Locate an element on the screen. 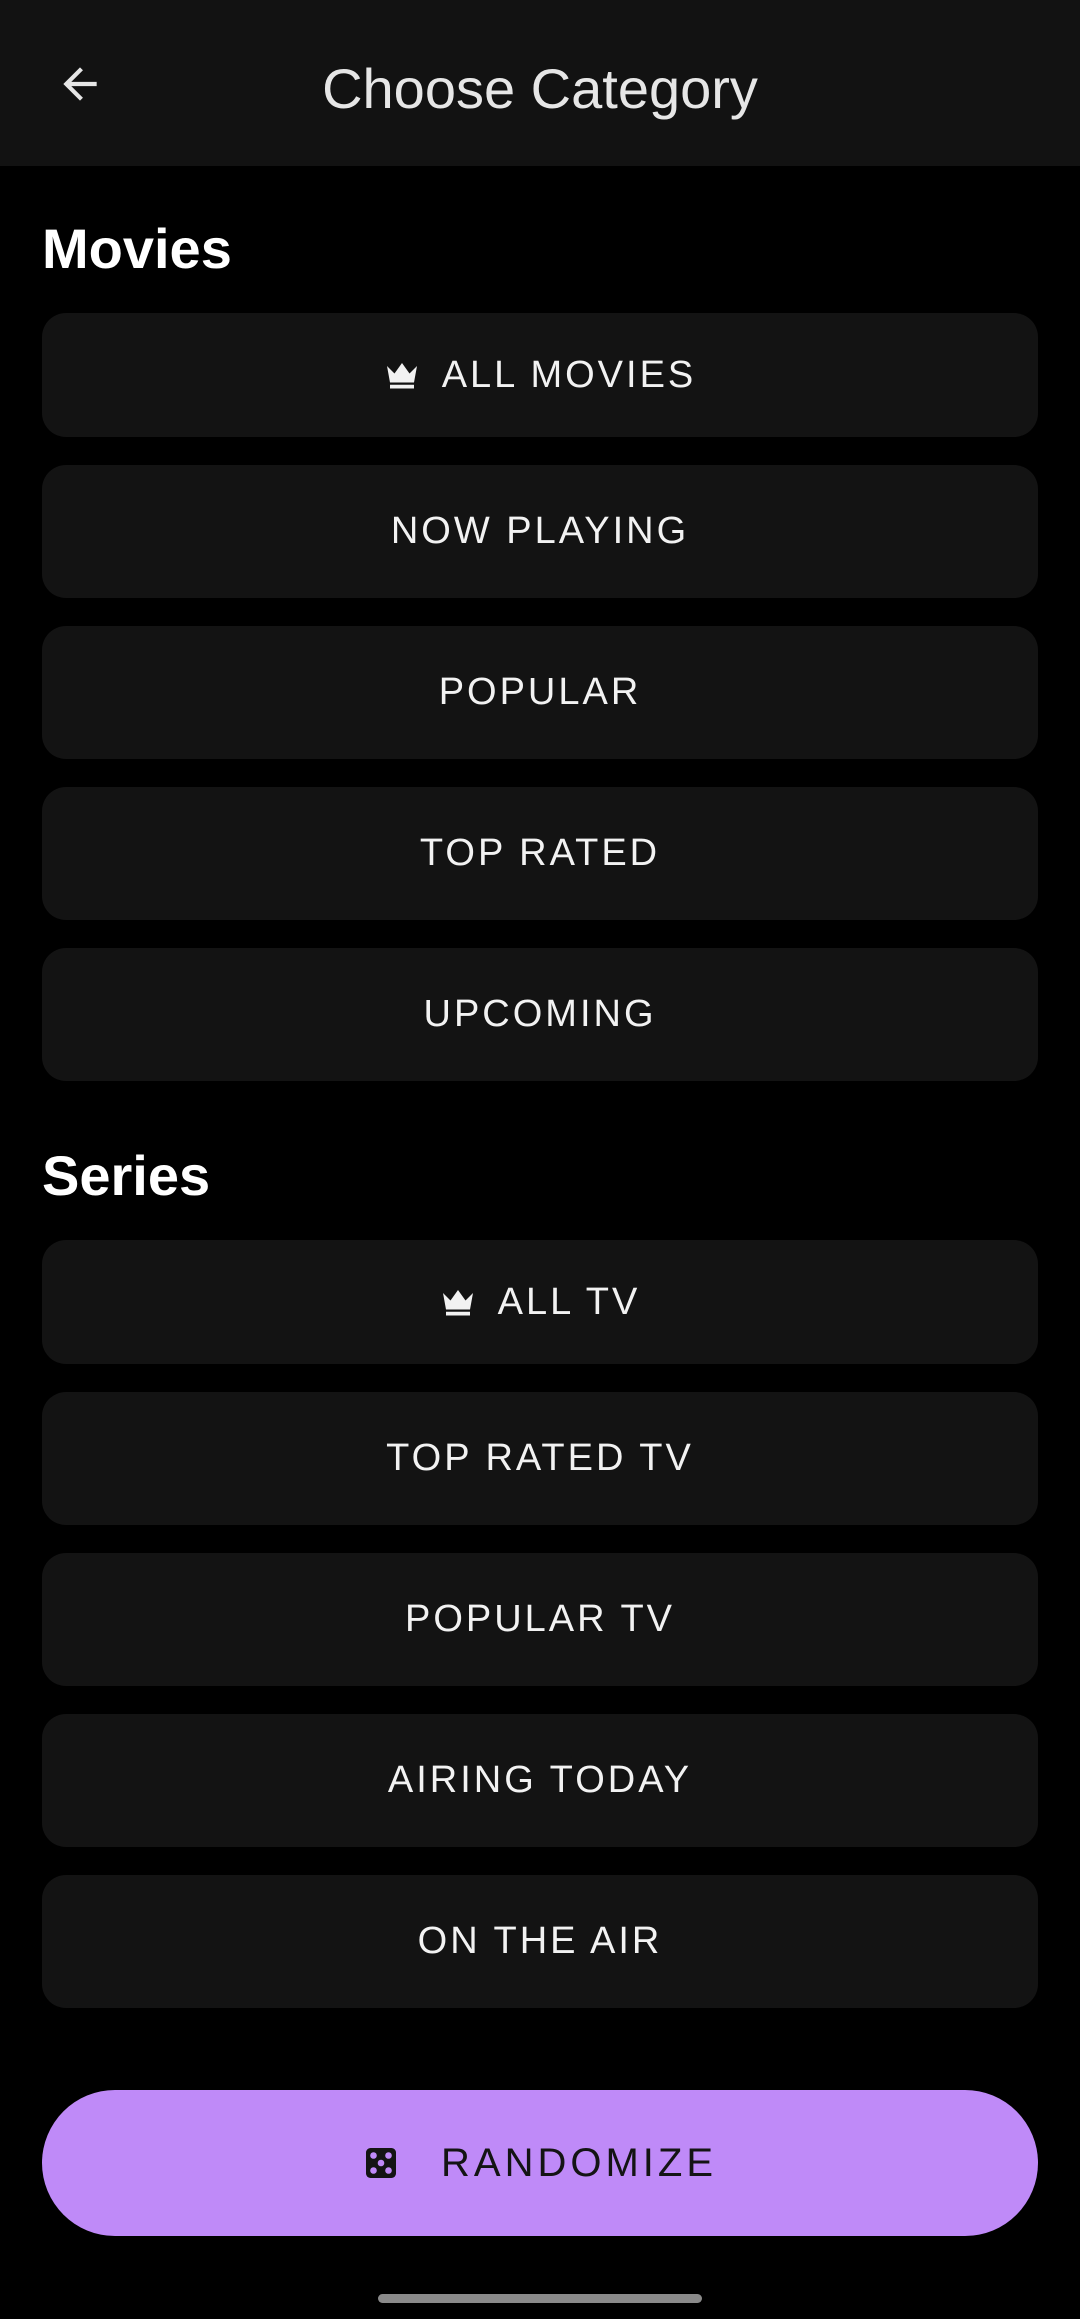  on-the-air-label: ON THE AIR is located at coordinates (540, 1941).